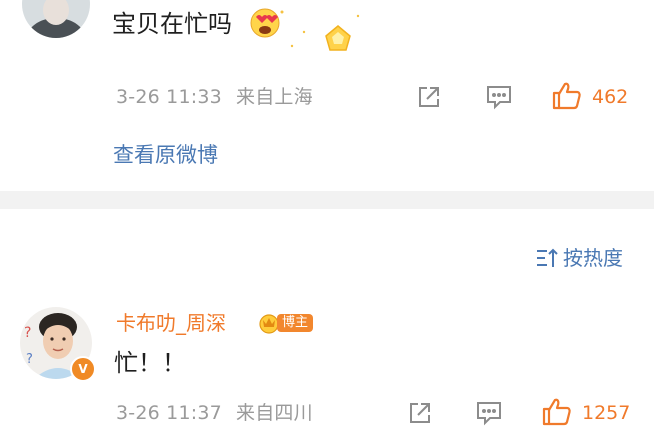 This screenshot has width=654, height=439. I want to click on sort-icon, so click(547, 257).